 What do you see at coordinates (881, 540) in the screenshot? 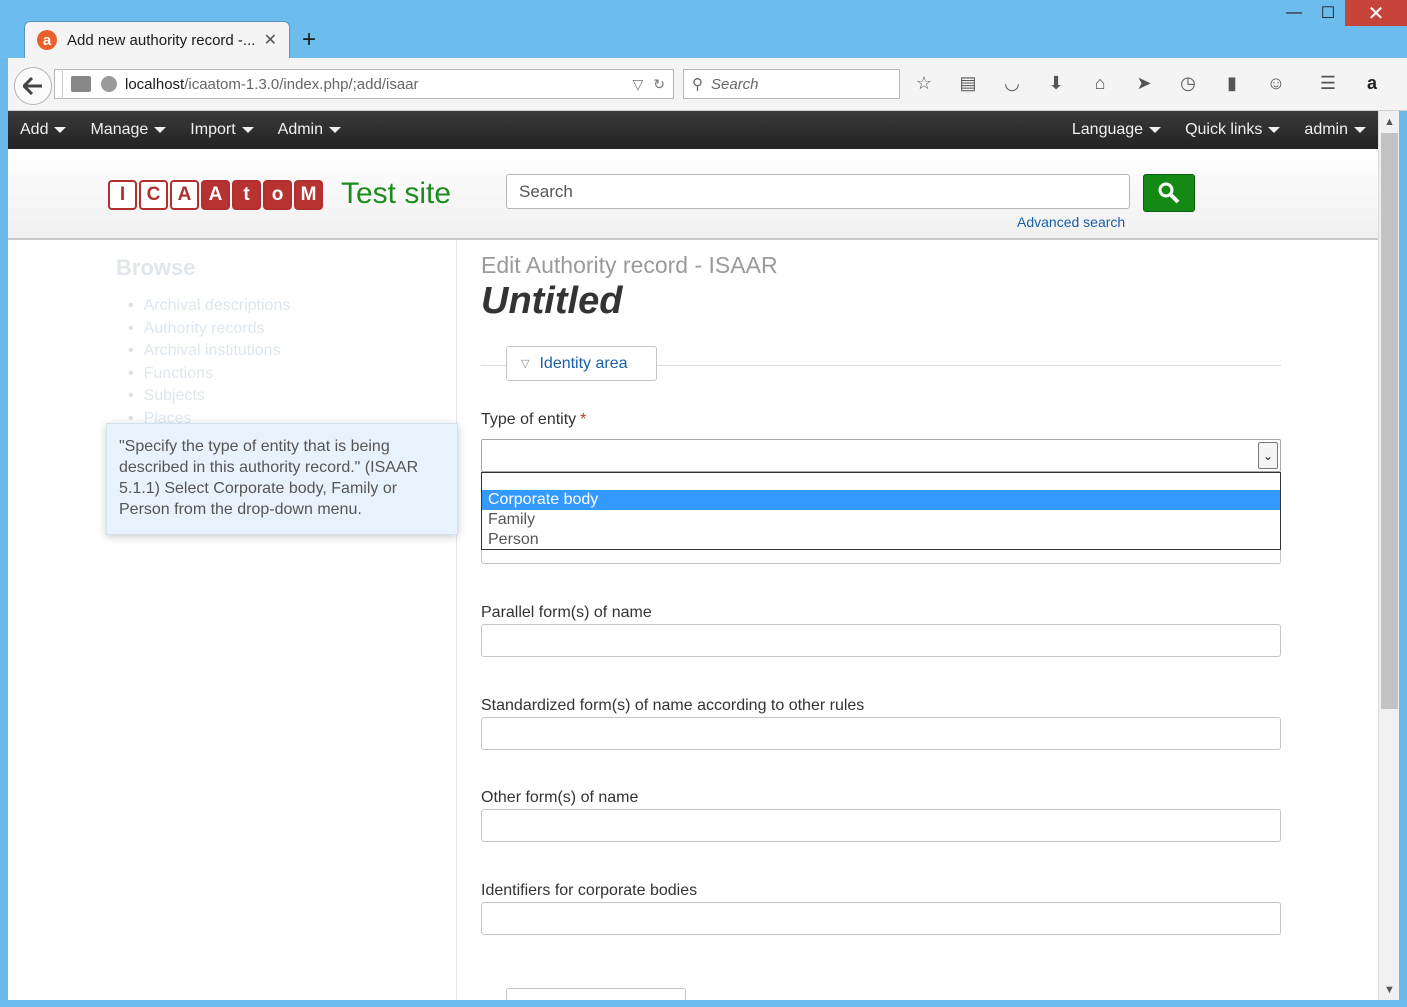
I see `option-person: Person` at bounding box center [881, 540].